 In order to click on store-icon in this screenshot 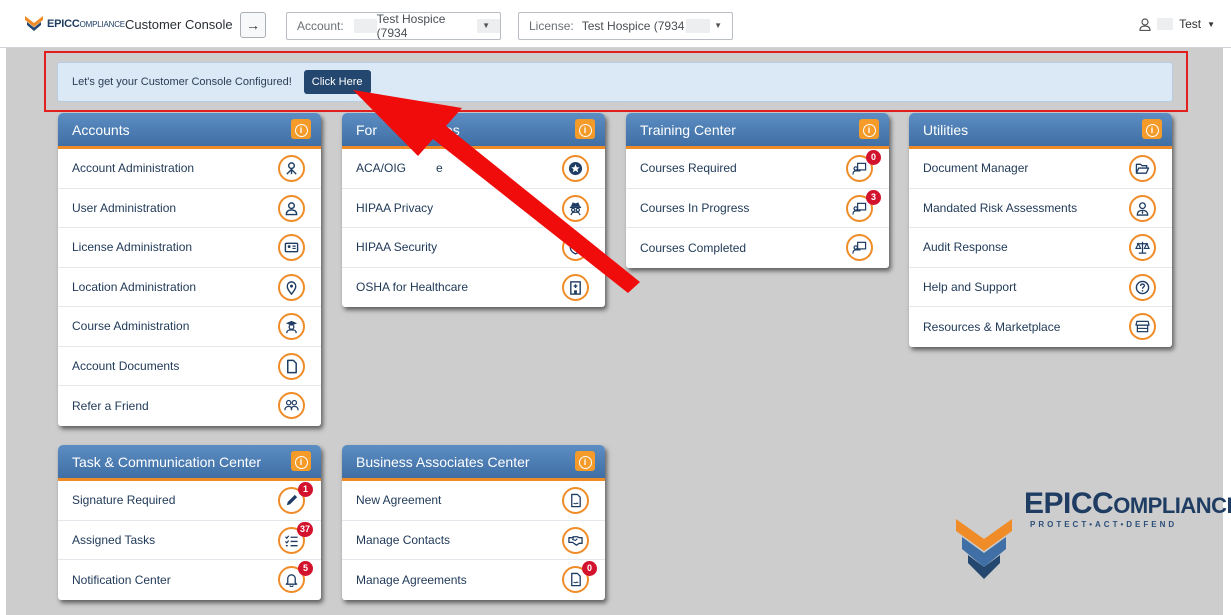, I will do `click(1142, 326)`.